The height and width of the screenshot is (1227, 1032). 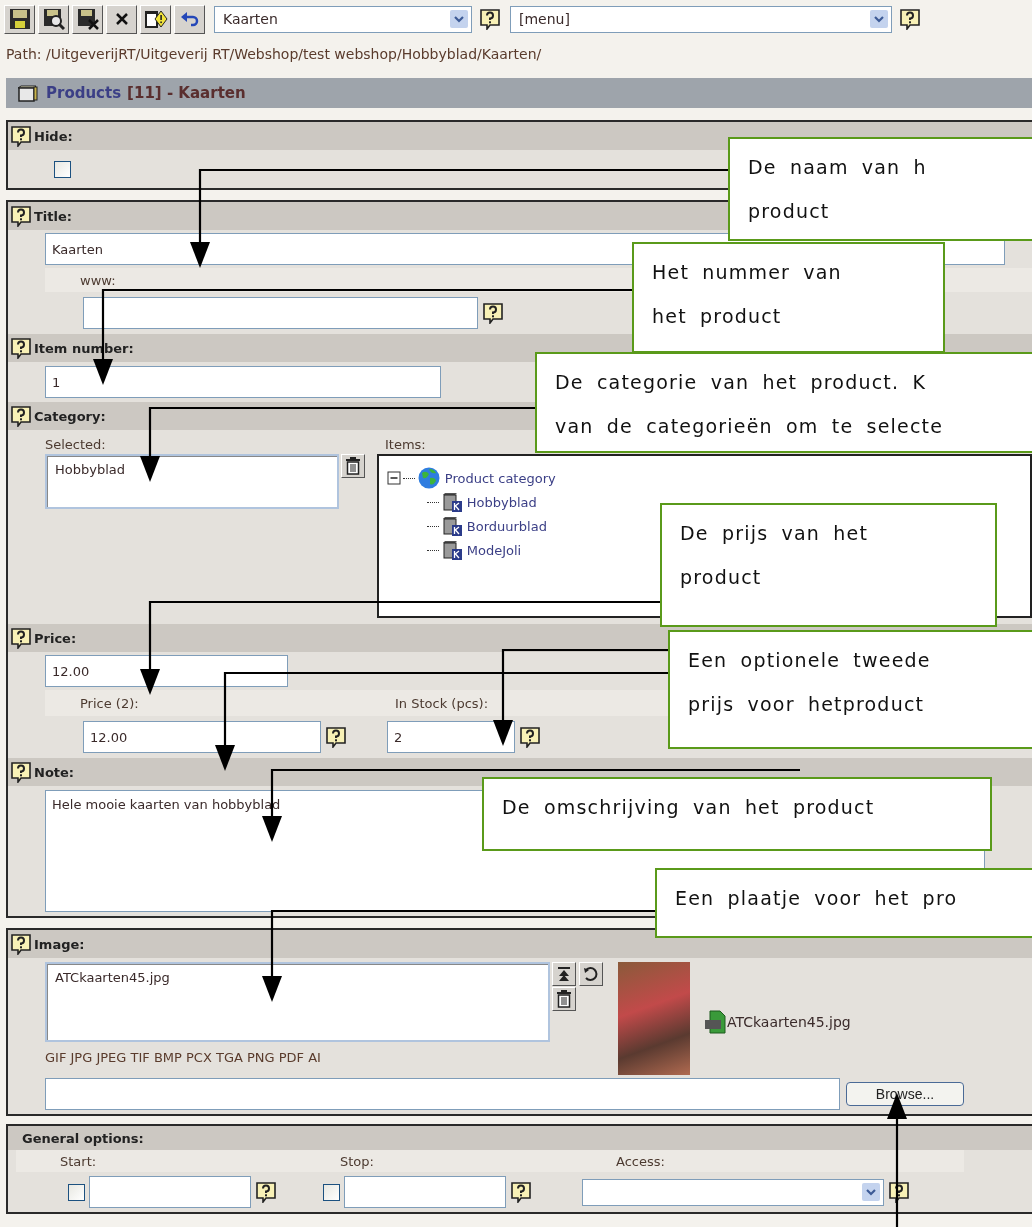 What do you see at coordinates (110, 703) in the screenshot?
I see `field-label: Price (2):` at bounding box center [110, 703].